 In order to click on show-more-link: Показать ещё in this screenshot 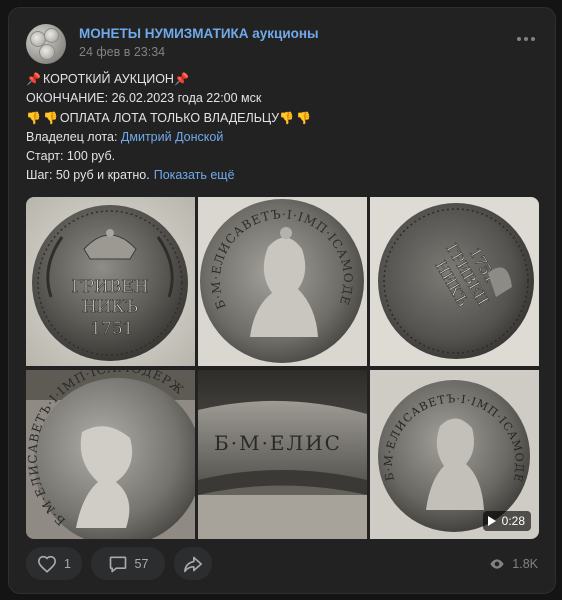, I will do `click(194, 175)`.